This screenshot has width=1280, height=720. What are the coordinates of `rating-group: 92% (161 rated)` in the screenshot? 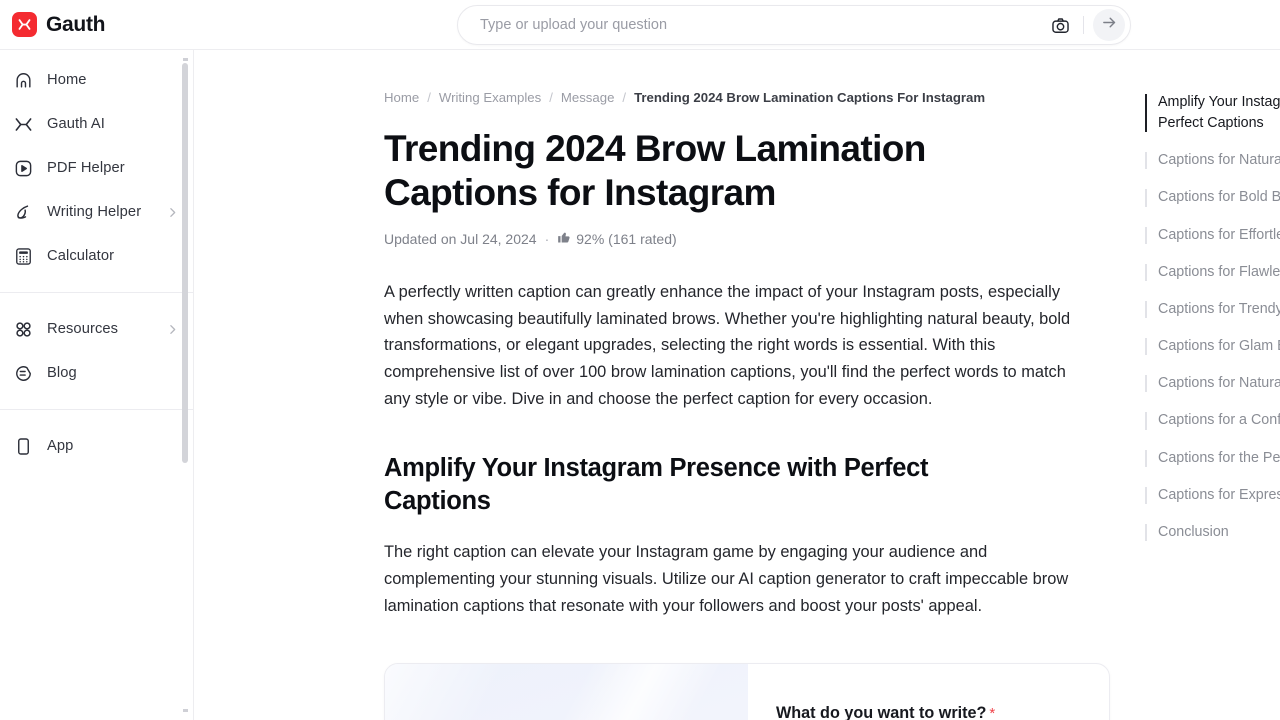 It's located at (617, 238).